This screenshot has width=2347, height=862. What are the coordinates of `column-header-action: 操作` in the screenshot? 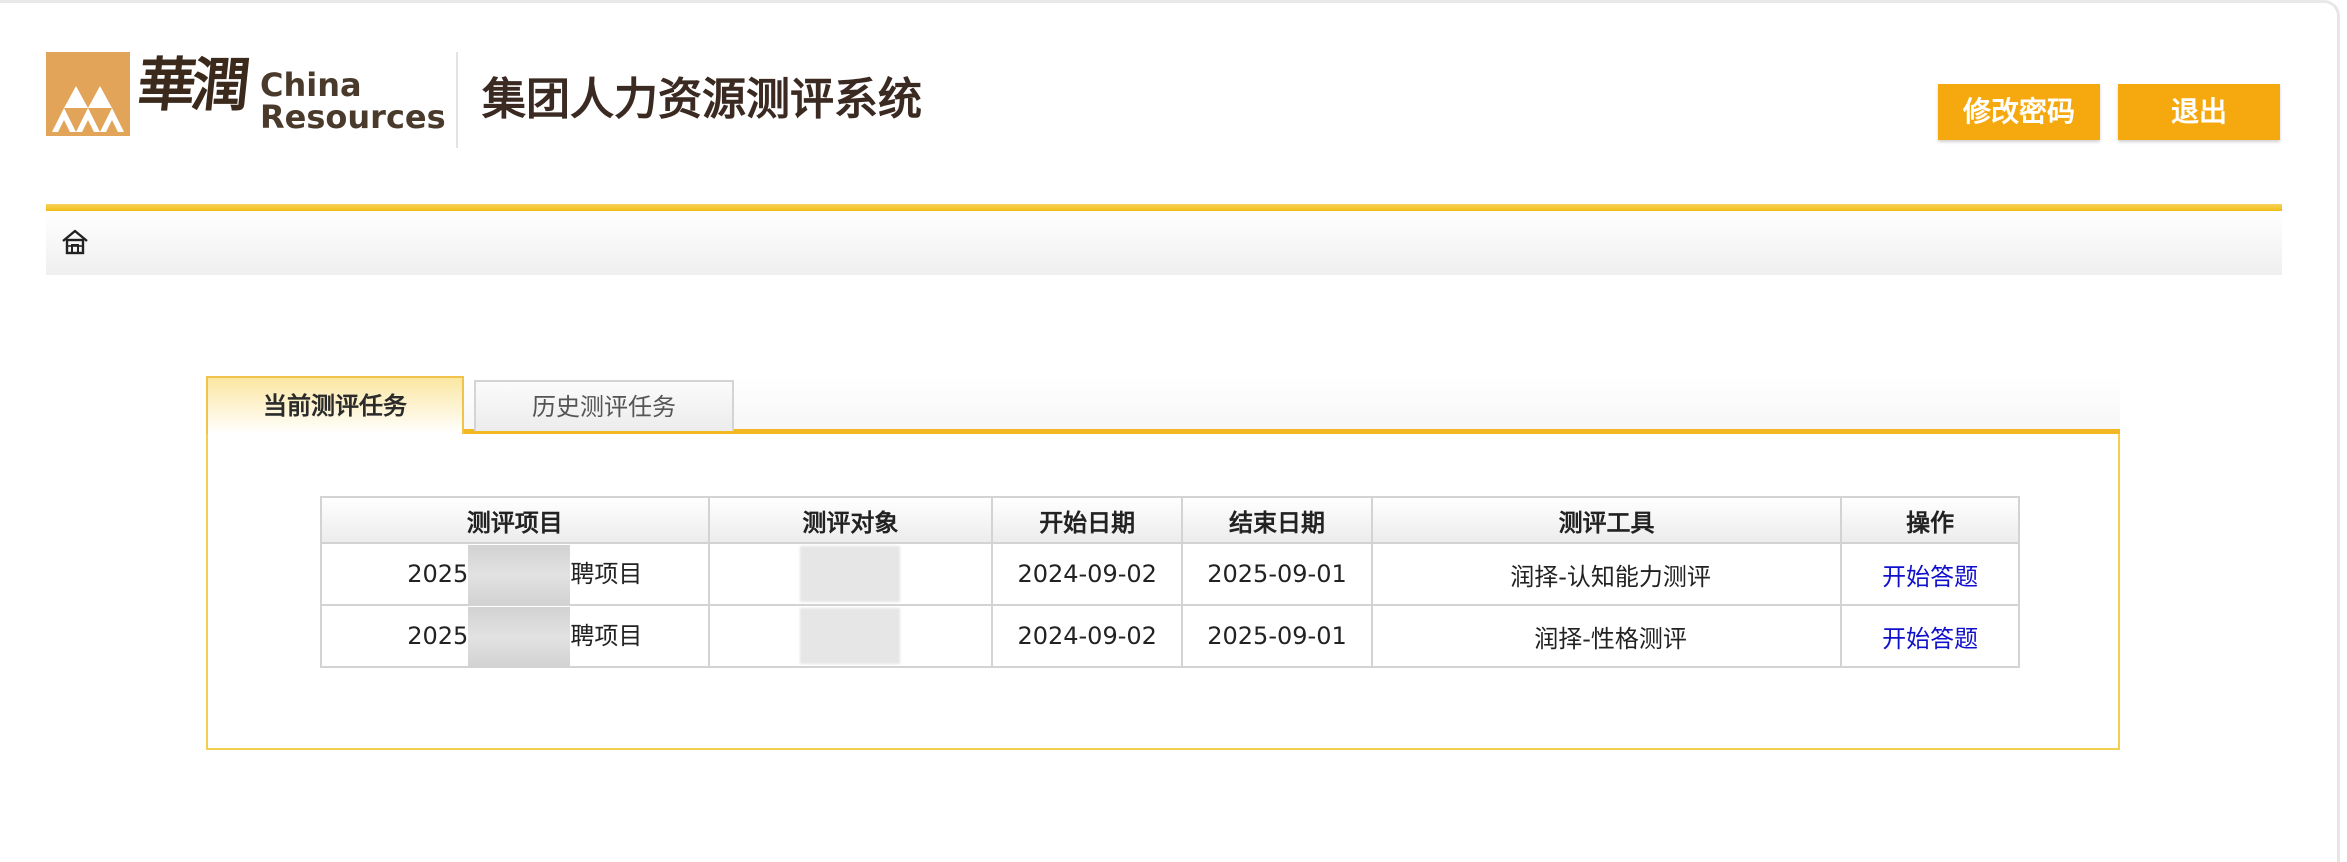 It's located at (1930, 520).